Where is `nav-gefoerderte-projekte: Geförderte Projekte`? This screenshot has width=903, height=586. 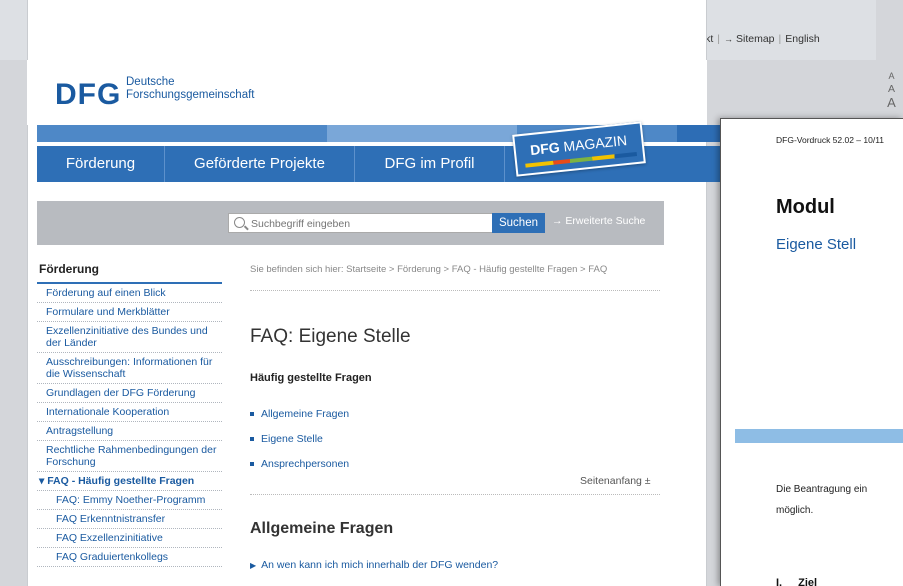 nav-gefoerderte-projekte: Geförderte Projekte is located at coordinates (260, 164).